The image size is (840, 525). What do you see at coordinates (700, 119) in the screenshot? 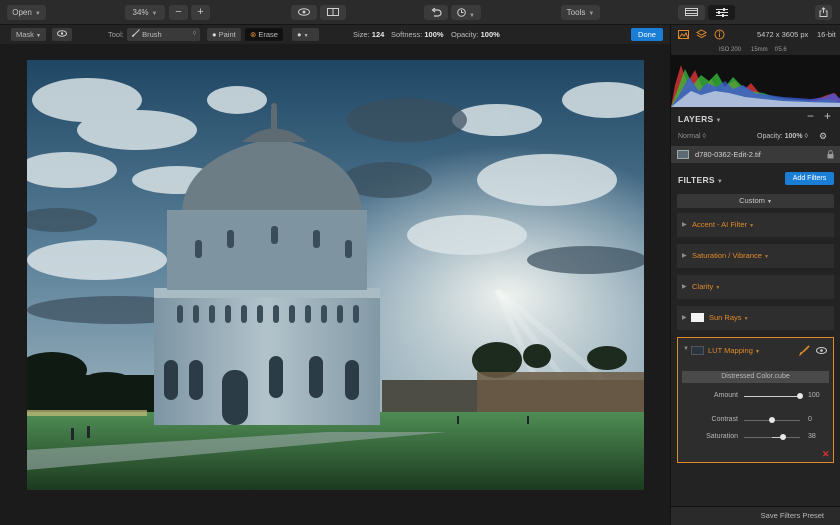
I see `layers-title: LAYERS ▼` at bounding box center [700, 119].